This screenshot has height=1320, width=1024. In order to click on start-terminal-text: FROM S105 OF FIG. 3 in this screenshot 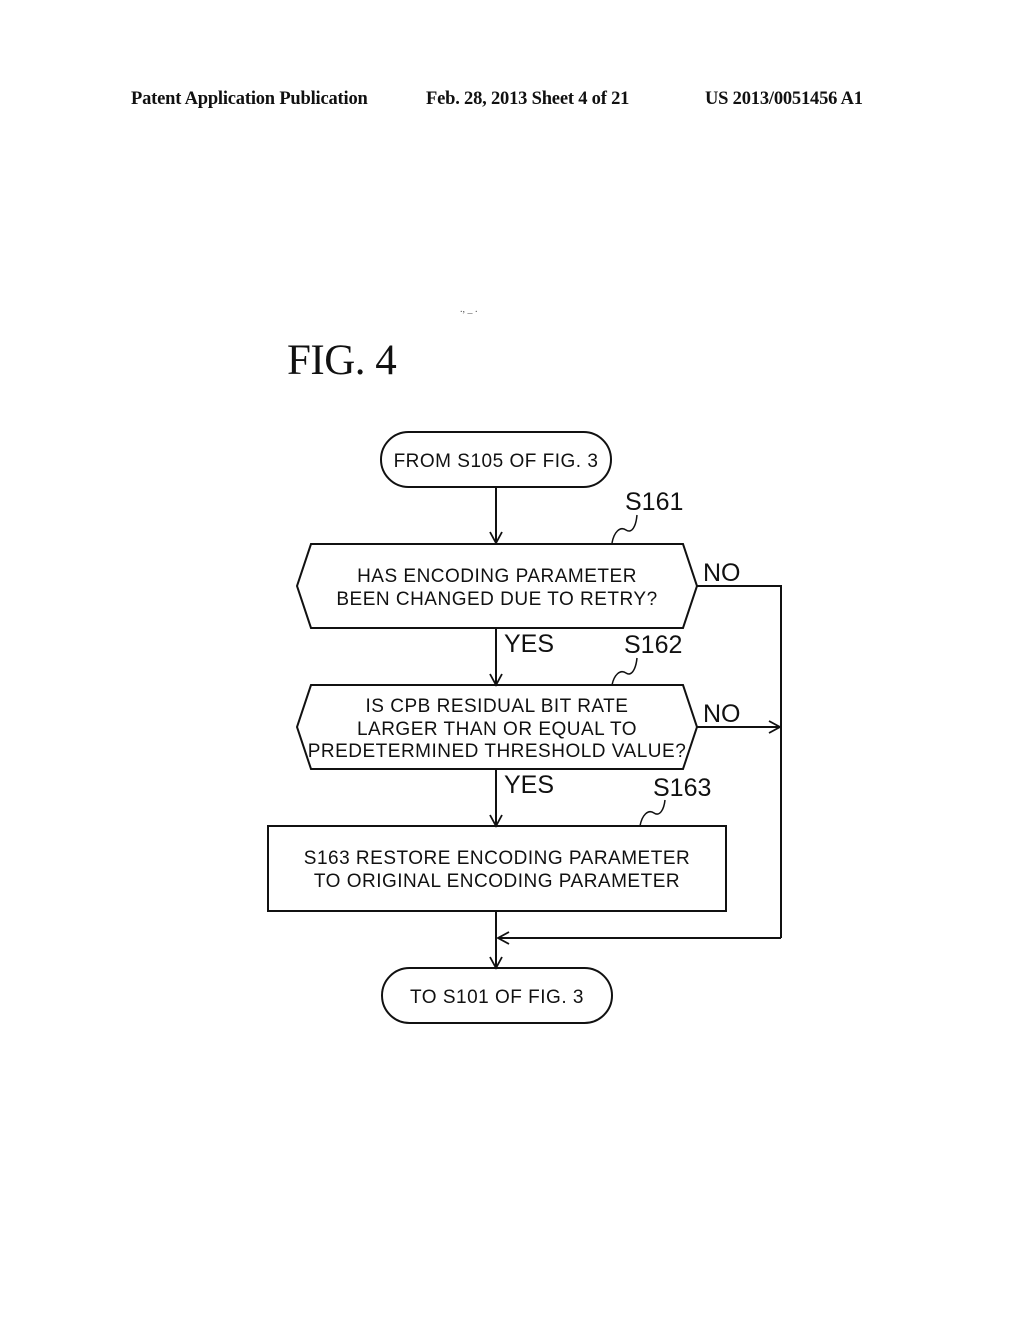, I will do `click(496, 461)`.